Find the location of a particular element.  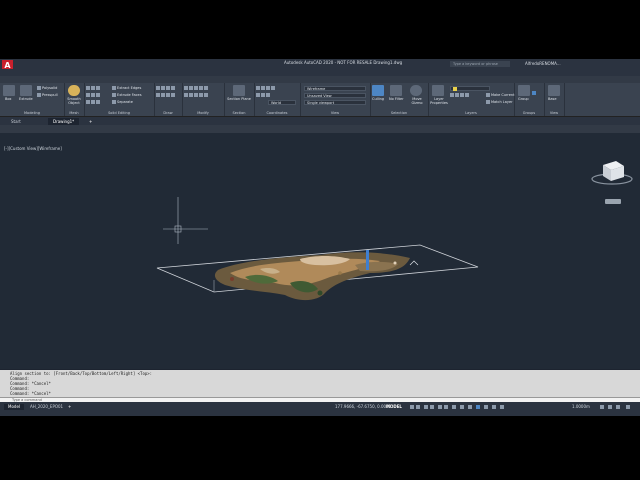

move-gizmo-icon is located at coordinates (416, 90).